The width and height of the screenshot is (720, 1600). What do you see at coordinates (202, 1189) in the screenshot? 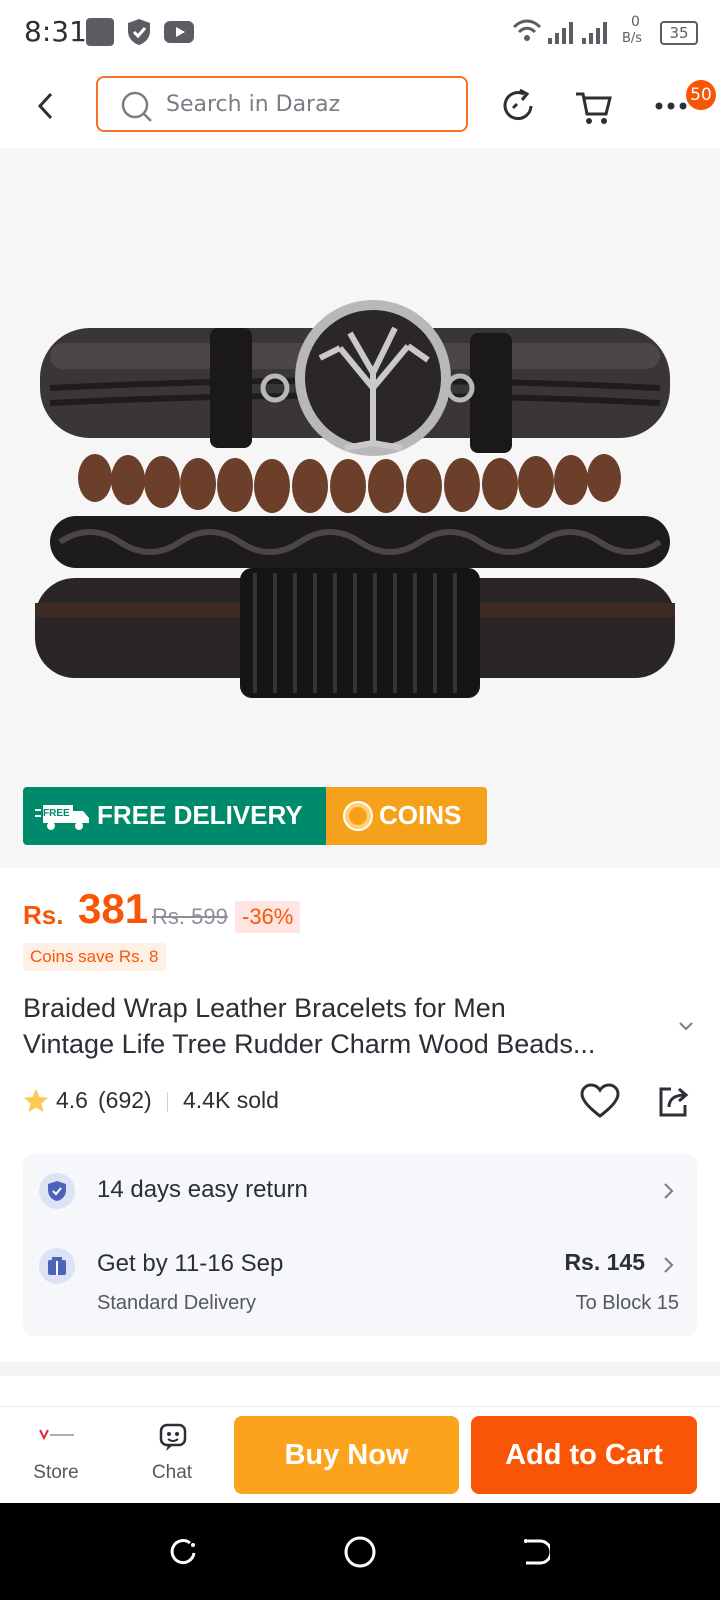
I see `returns-label: 14 days easy return` at bounding box center [202, 1189].